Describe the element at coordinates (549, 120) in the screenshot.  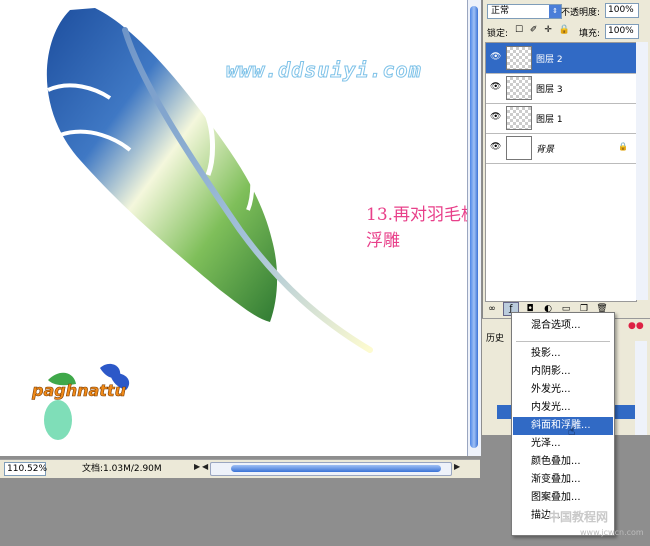
I see `layer-name: 图层 1` at that location.